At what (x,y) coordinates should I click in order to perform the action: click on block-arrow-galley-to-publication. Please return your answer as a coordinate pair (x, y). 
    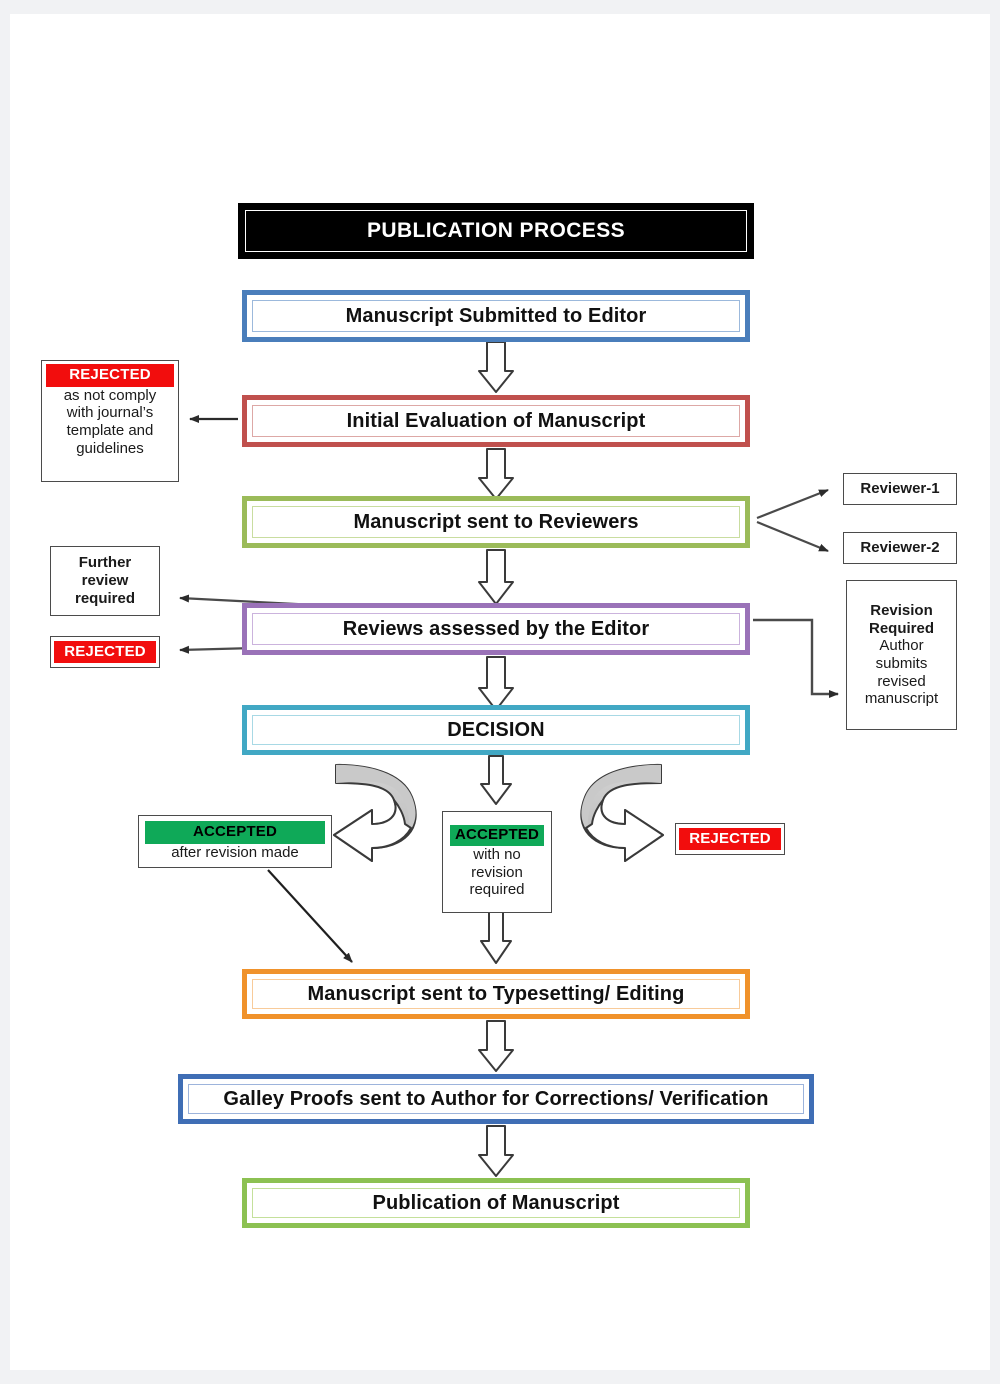
    Looking at the image, I should click on (496, 1151).